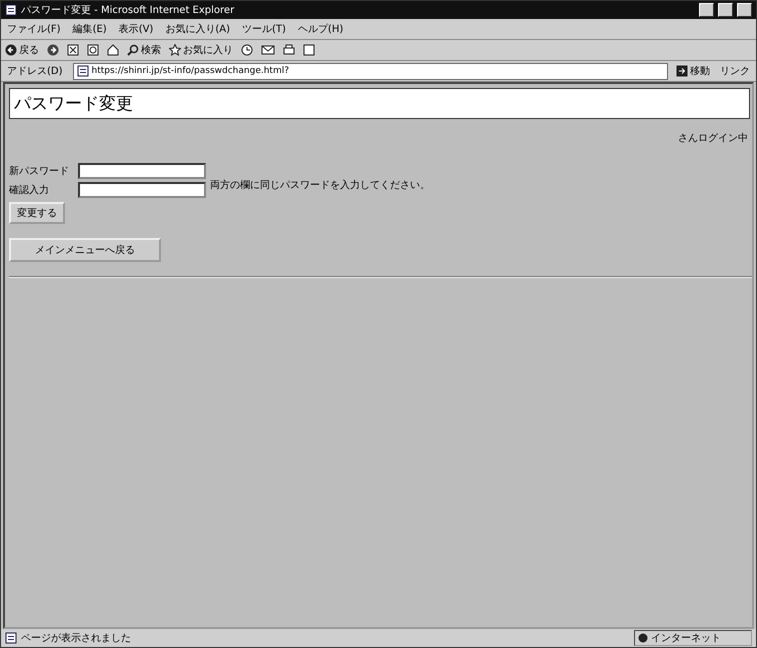 The height and width of the screenshot is (648, 757). Describe the element at coordinates (370, 71) in the screenshot. I see `address-field: https://shinri.jp/st-info/passwdchange.html?` at that location.